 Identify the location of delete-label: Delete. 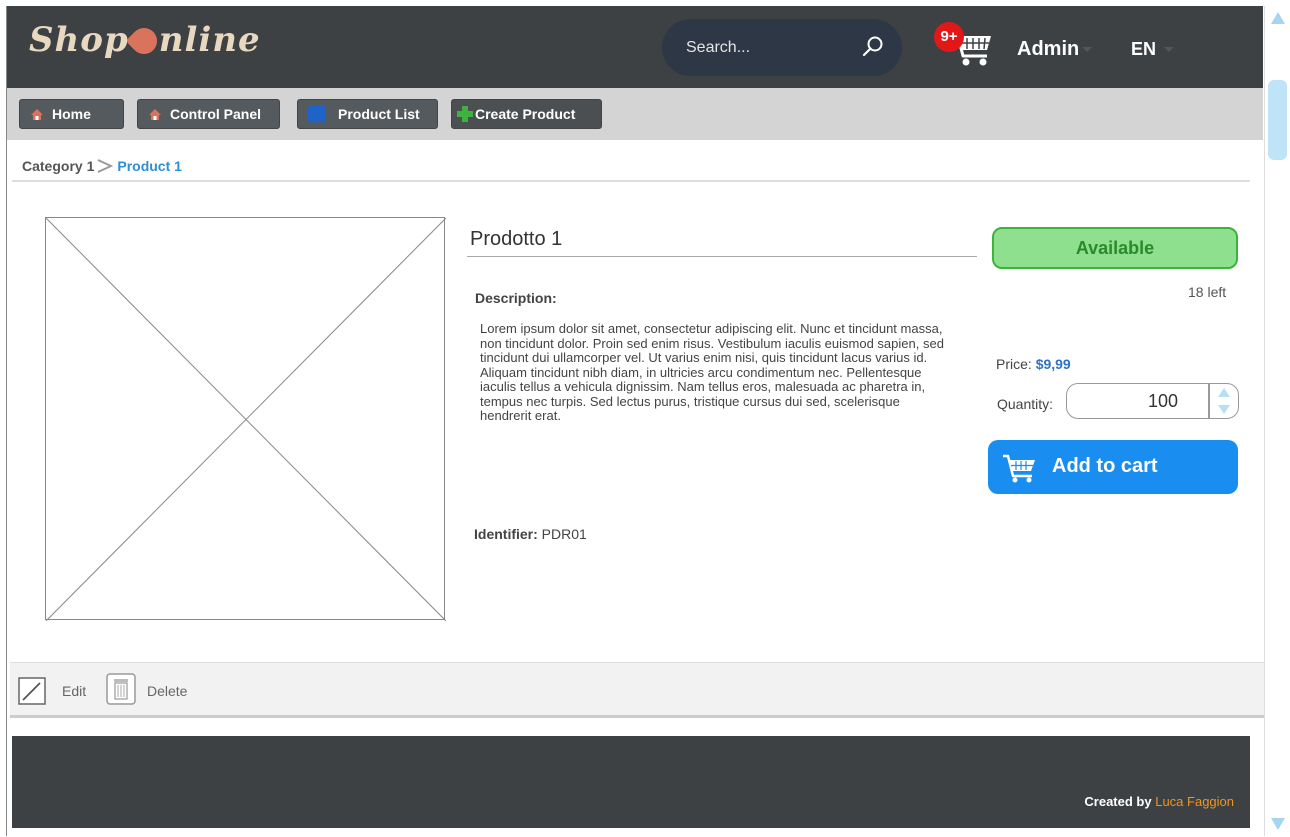
(167, 691).